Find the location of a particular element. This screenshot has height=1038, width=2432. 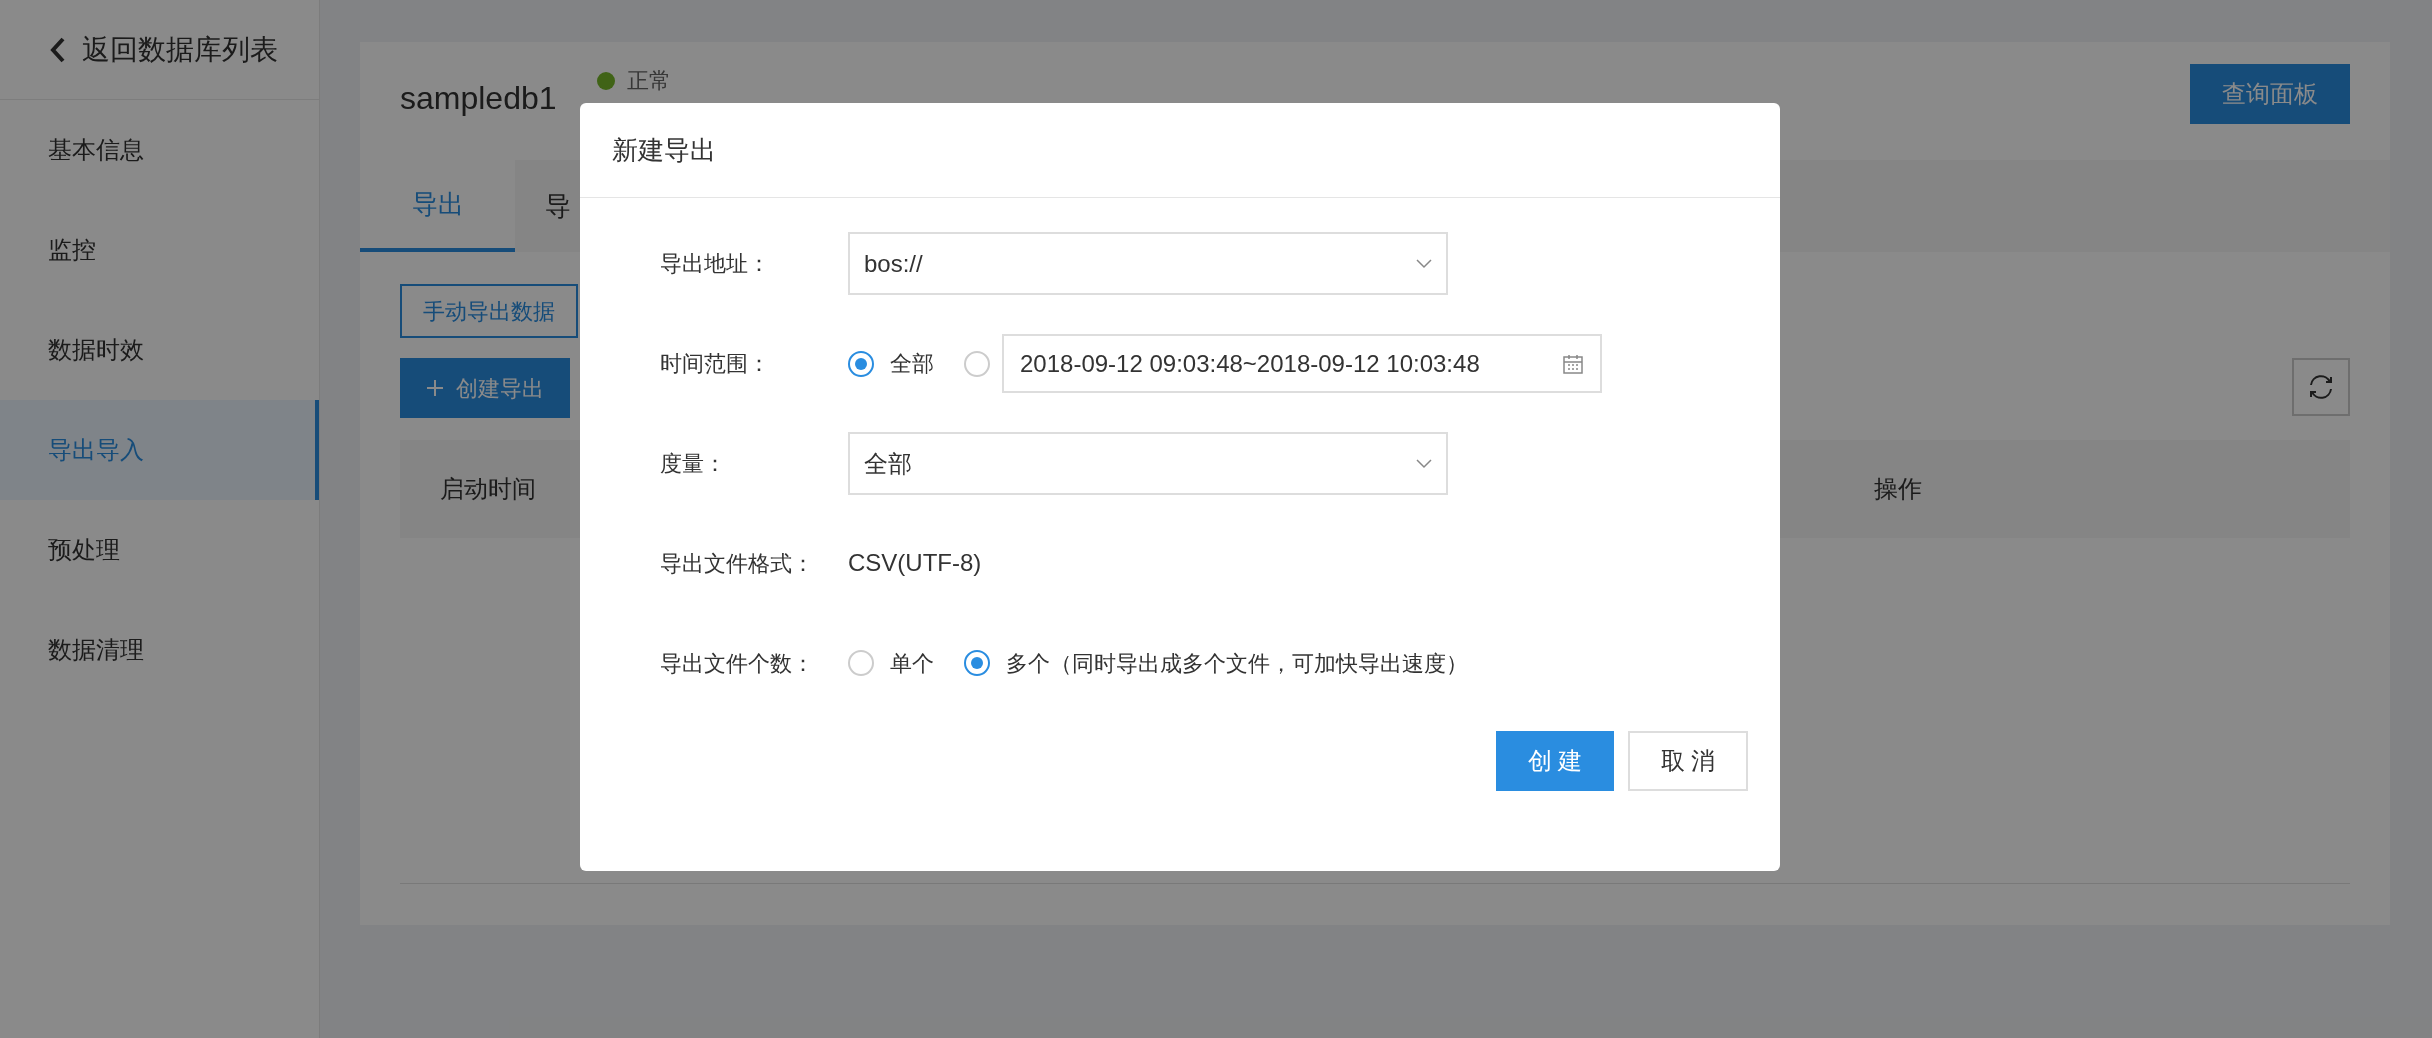

radio-label: 多个（同时导出成多个文件，可加快导出速度） is located at coordinates (1237, 663).